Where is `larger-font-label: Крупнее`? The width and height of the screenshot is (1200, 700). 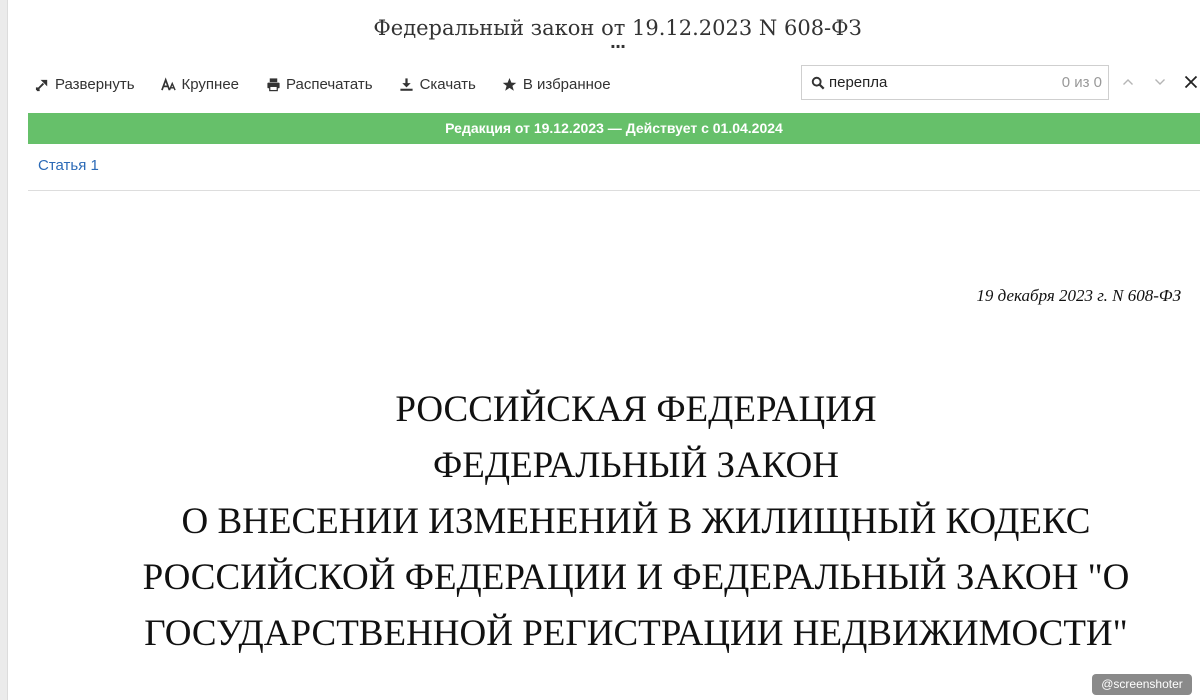
larger-font-label: Крупнее is located at coordinates (210, 84).